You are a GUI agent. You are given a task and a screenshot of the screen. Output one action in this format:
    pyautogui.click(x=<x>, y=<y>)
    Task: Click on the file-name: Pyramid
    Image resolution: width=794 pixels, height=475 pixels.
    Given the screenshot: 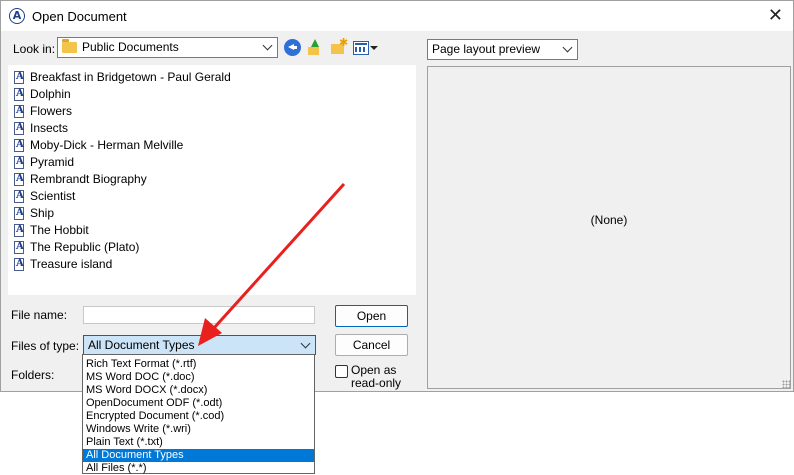 What is the action you would take?
    pyautogui.click(x=52, y=162)
    